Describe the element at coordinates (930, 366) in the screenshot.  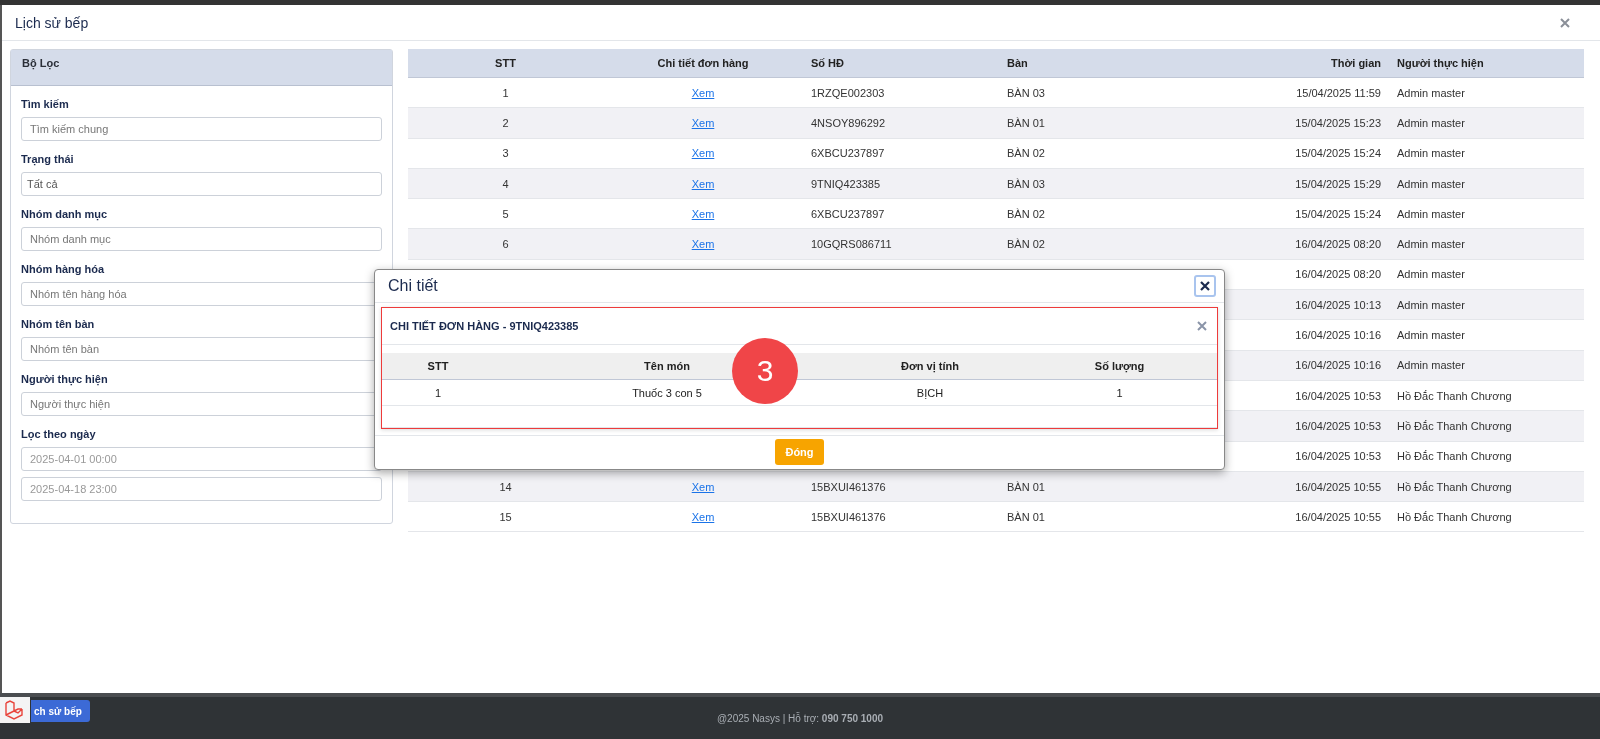
I see `column-header: Đơn vị tính` at that location.